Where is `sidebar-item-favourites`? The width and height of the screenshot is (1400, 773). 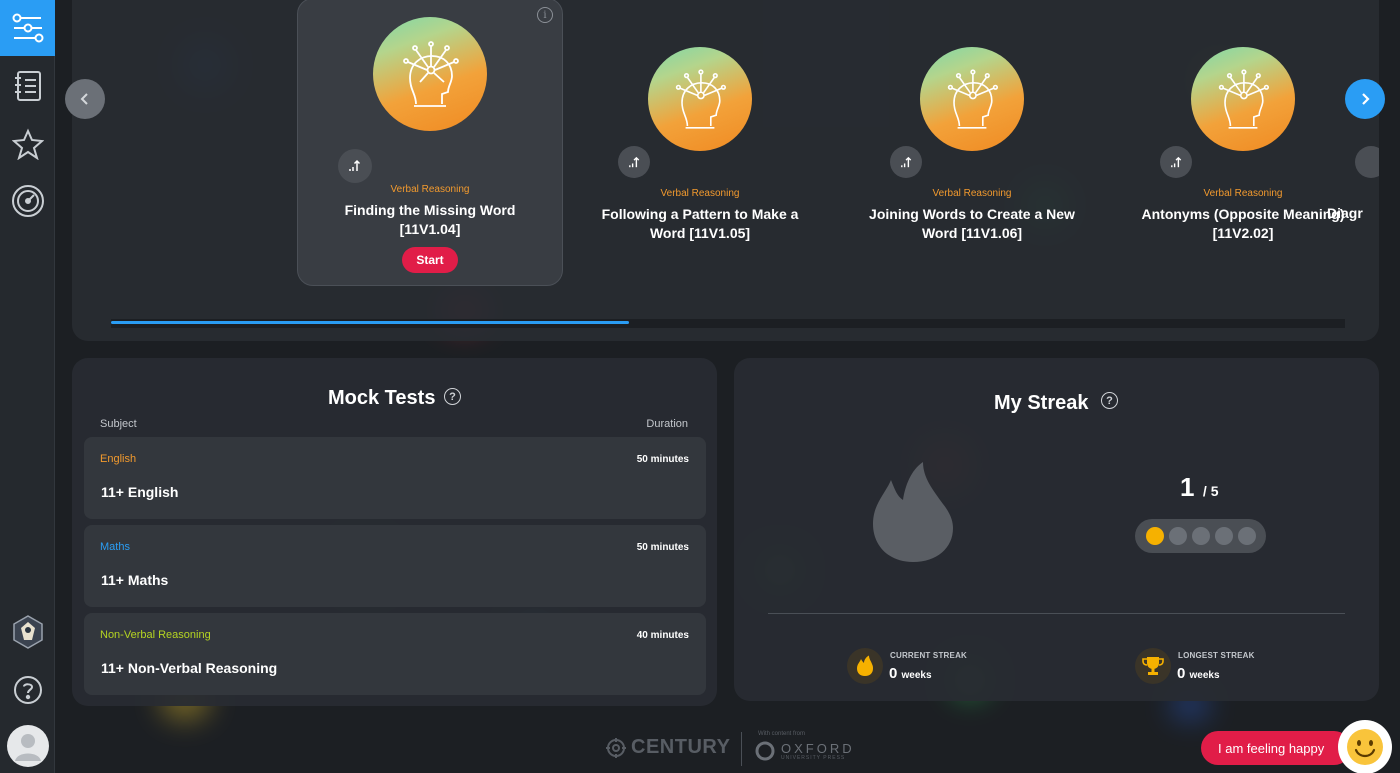
sidebar-item-favourites is located at coordinates (27, 144).